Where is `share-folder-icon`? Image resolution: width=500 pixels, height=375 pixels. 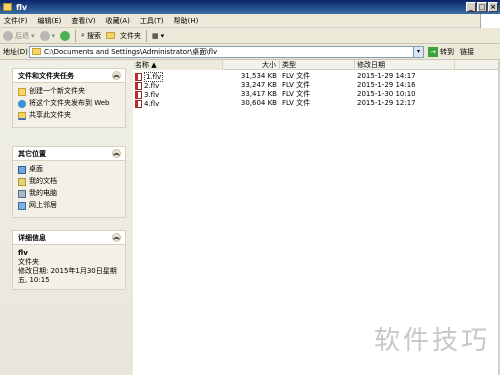
share-folder-icon is located at coordinates (22, 116).